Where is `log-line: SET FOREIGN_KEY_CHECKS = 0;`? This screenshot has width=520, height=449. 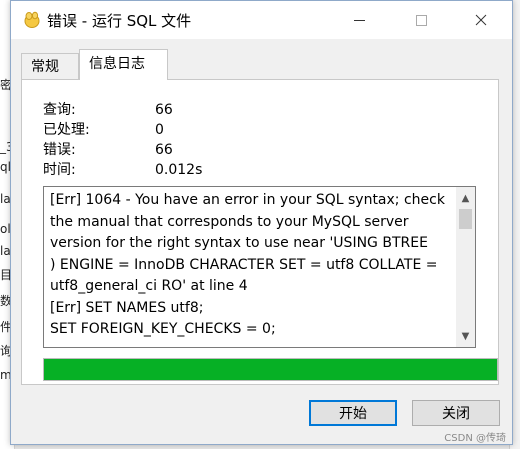 log-line: SET FOREIGN_KEY_CHECKS = 0; is located at coordinates (163, 329).